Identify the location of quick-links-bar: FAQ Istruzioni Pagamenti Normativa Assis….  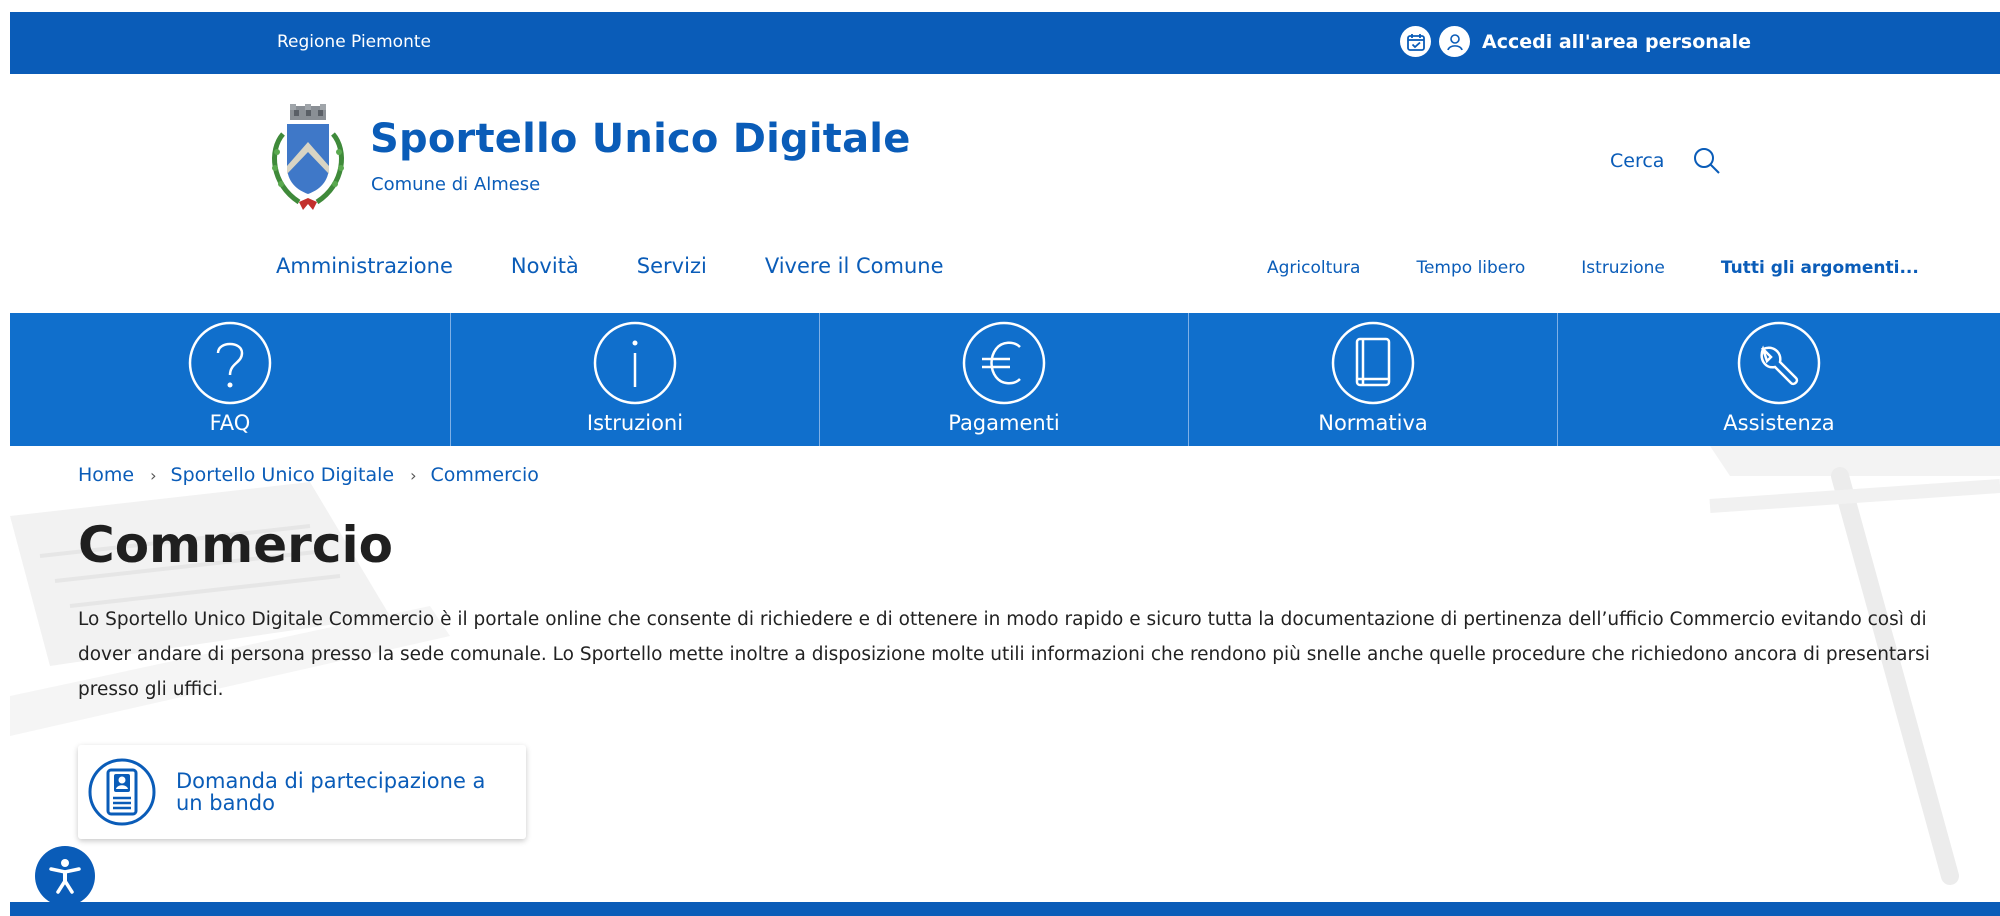
(1005, 379).